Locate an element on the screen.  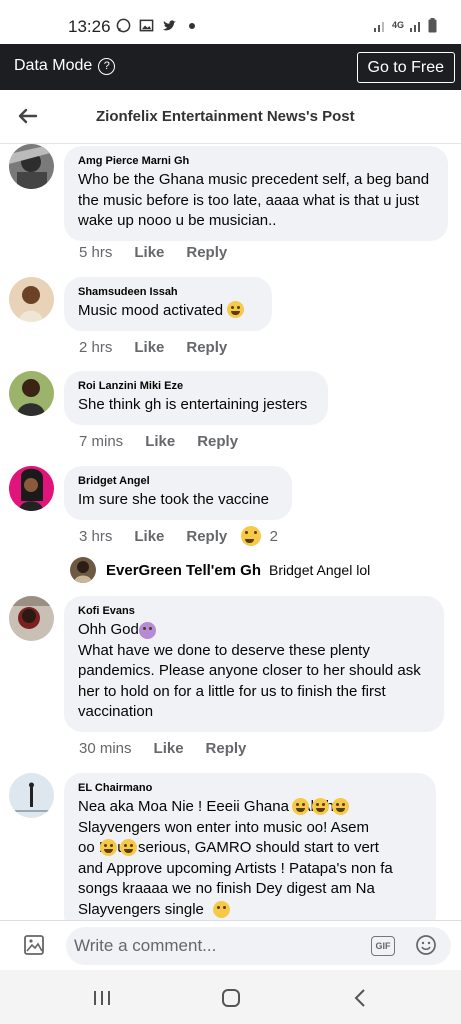
comment-actions: 7 mins Like Reply is located at coordinates (158, 441).